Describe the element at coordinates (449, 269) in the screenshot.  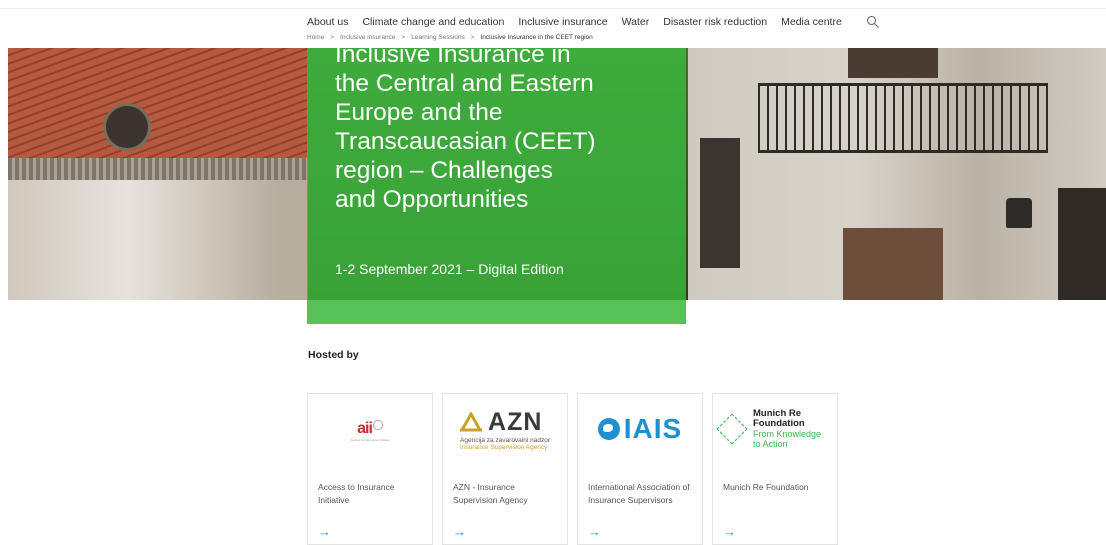
I see `event-date: 1-2 September 2021 – Digital Edition` at that location.